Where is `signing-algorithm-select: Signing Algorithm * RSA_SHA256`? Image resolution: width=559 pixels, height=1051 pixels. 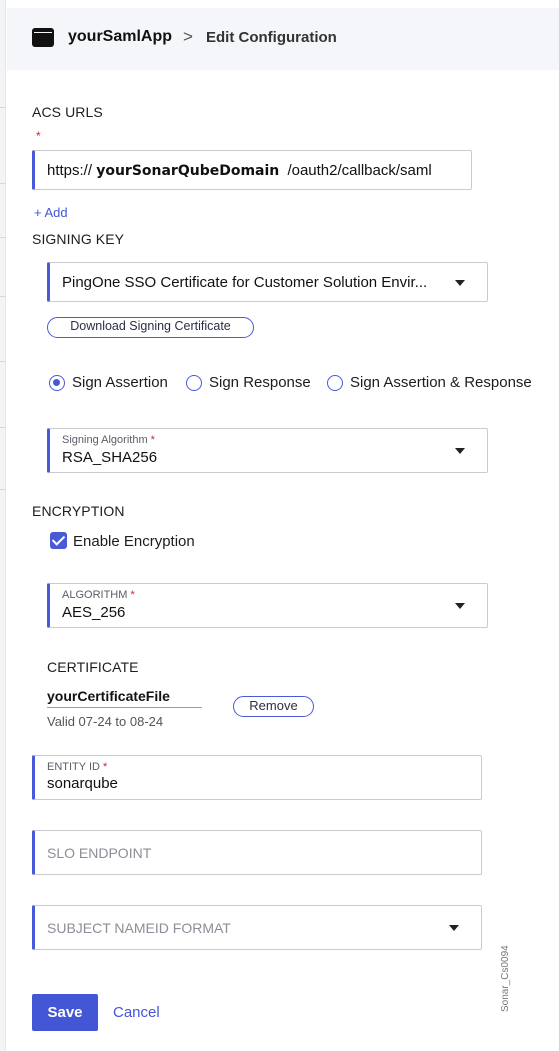 signing-algorithm-select: Signing Algorithm * RSA_SHA256 is located at coordinates (267, 450).